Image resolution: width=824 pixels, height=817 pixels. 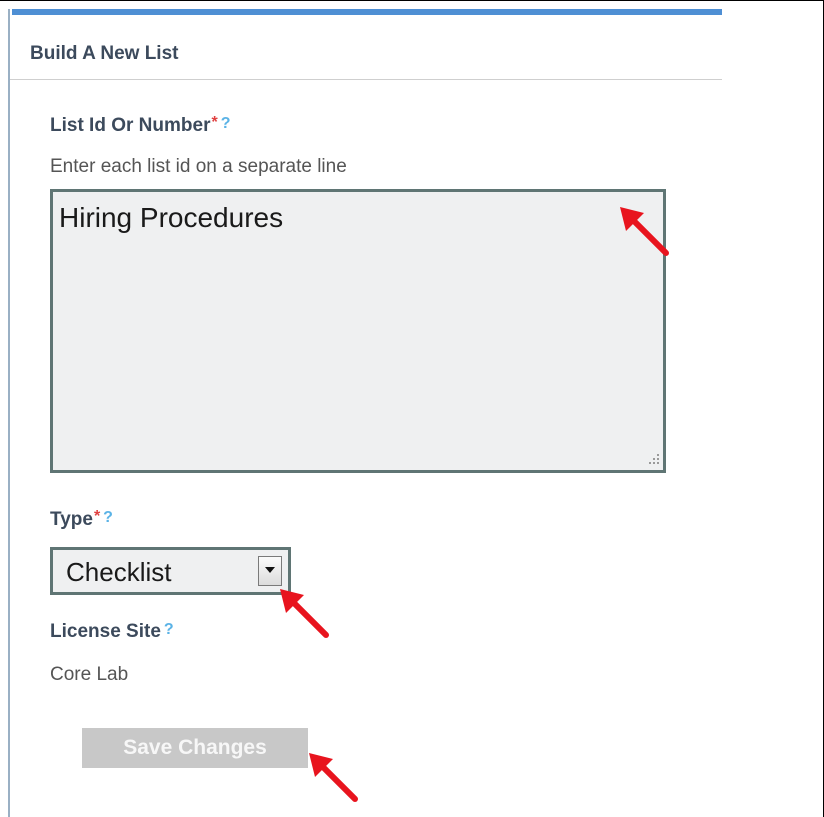 I want to click on chevron-down-icon, so click(x=270, y=570).